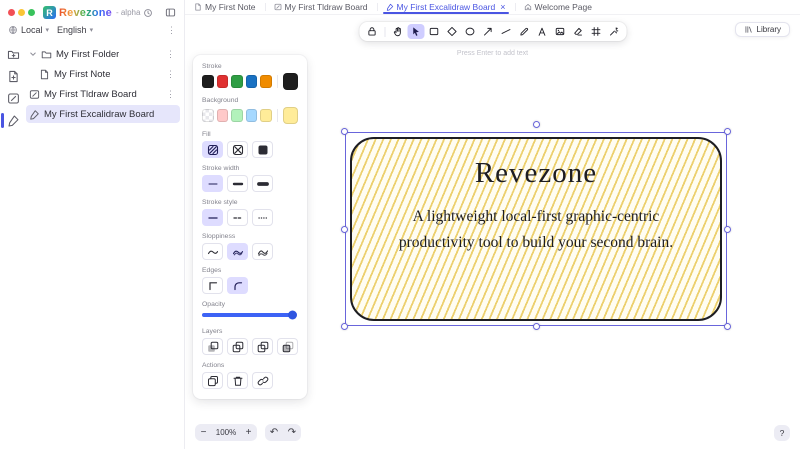 The image size is (800, 449). I want to click on zoom-level: 100%, so click(226, 432).